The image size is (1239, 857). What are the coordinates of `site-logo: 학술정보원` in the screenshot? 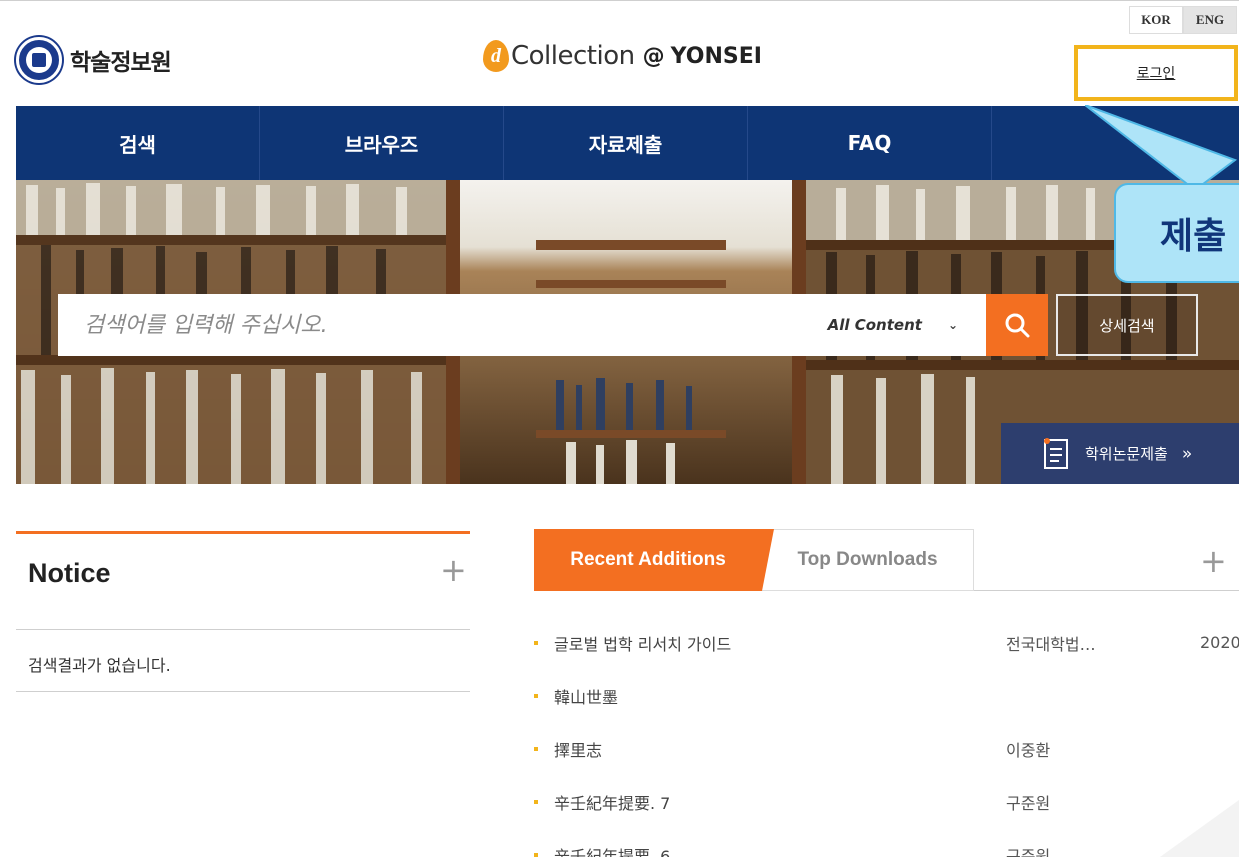 It's located at (94, 60).